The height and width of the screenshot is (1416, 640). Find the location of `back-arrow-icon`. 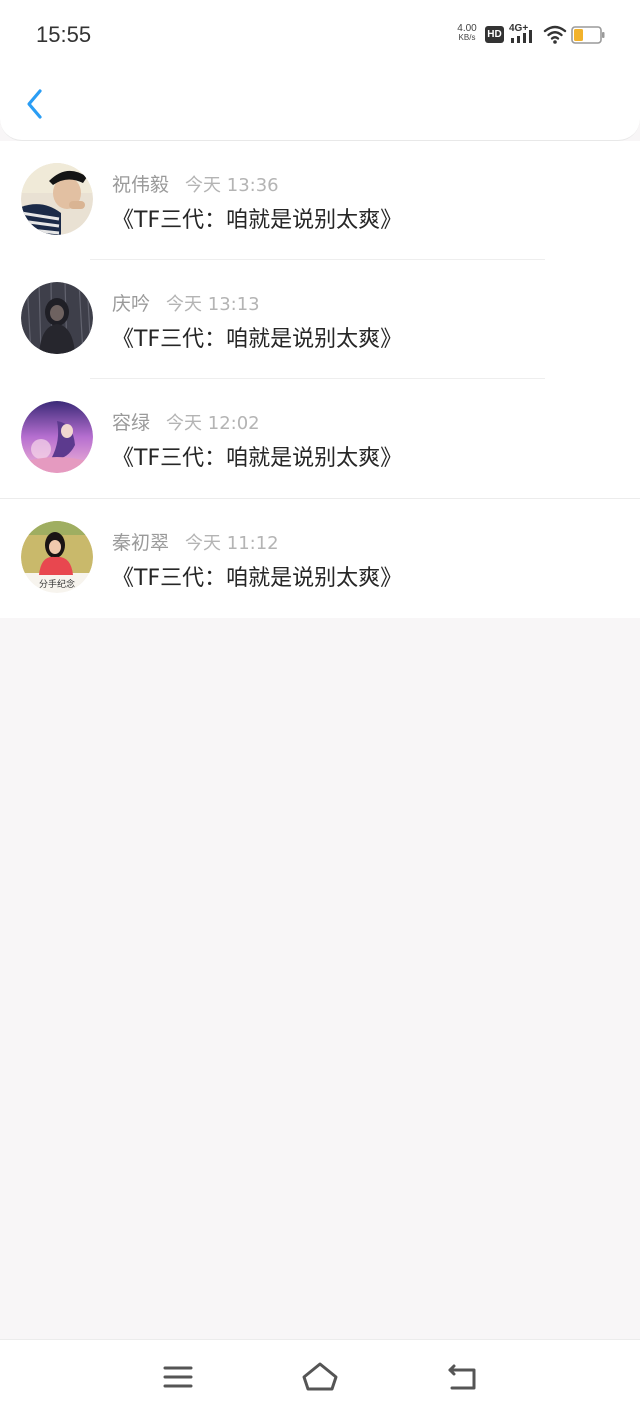

back-arrow-icon is located at coordinates (462, 1377).